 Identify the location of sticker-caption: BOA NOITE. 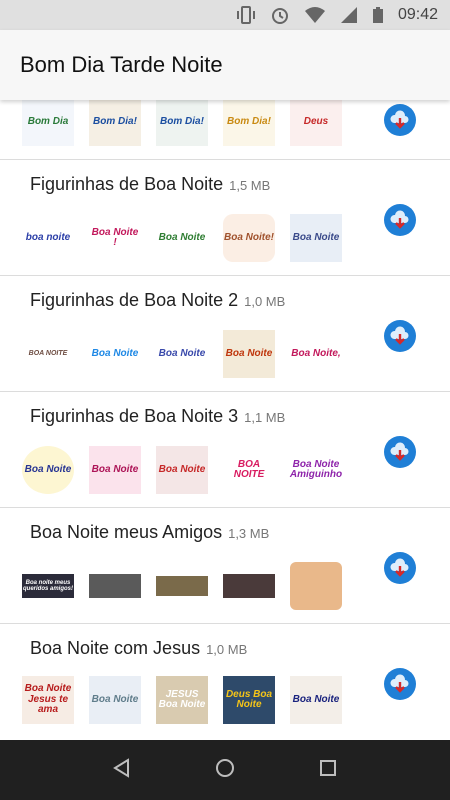
(48, 354).